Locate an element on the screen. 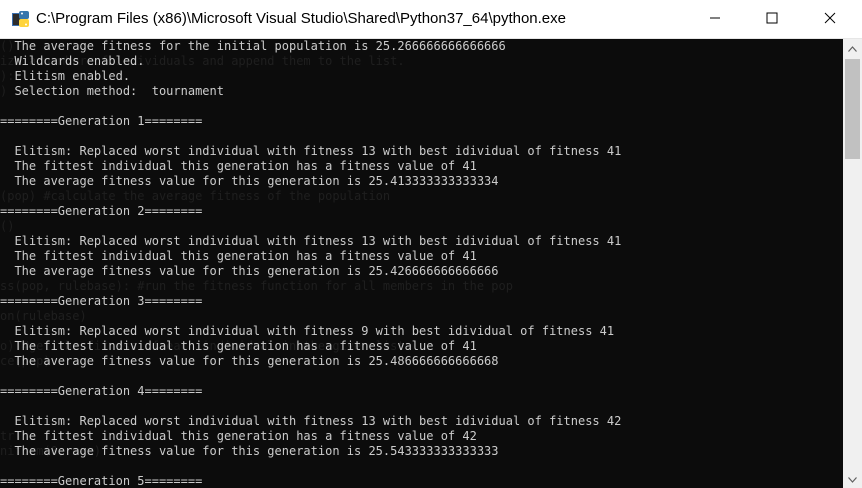 This screenshot has height=488, width=862. scroll-down-button is located at coordinates (852, 479).